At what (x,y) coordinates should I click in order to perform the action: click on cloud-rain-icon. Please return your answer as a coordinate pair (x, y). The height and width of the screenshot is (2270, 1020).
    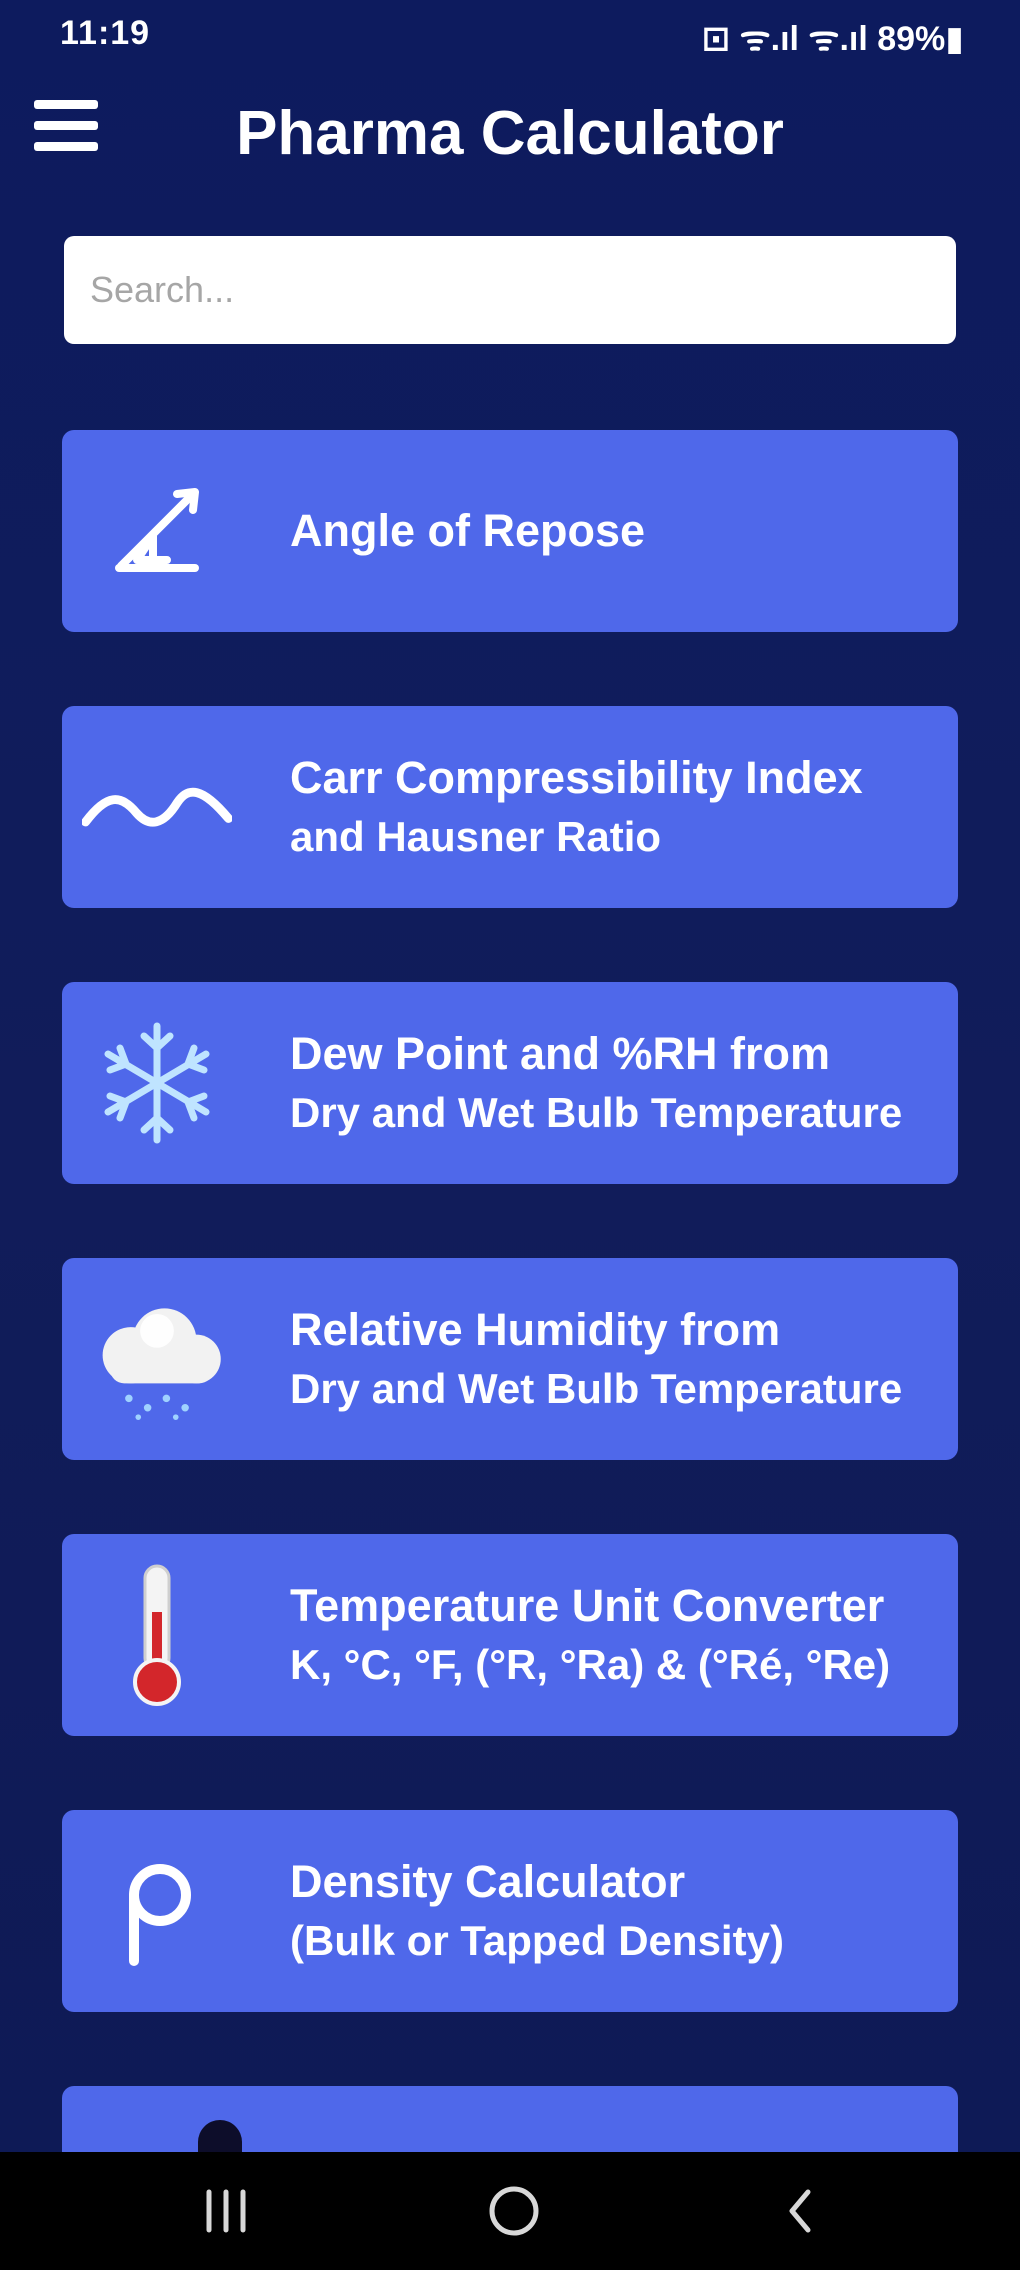
    Looking at the image, I should click on (157, 1359).